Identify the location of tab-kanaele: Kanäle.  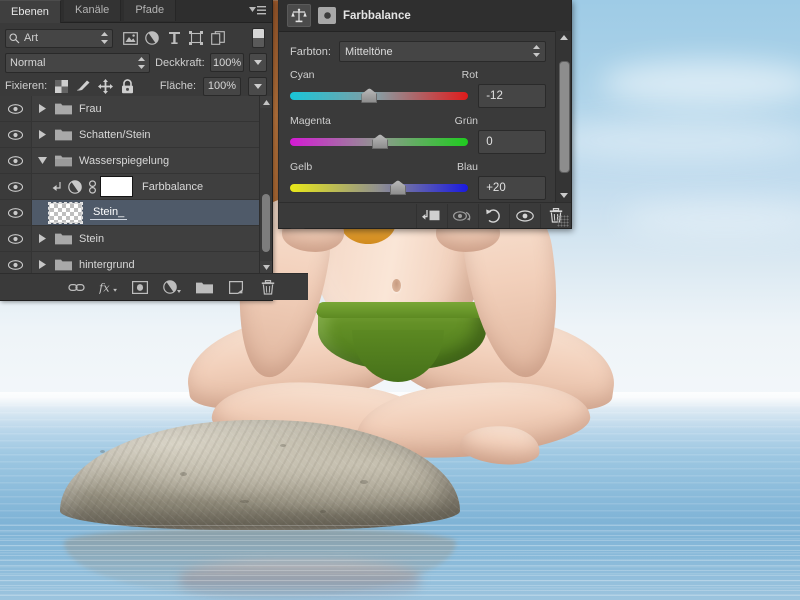
(93, 10).